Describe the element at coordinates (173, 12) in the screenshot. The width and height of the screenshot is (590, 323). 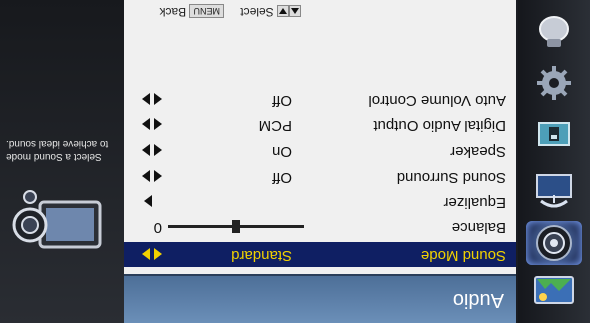
I see `back-hint-label: Back` at that location.